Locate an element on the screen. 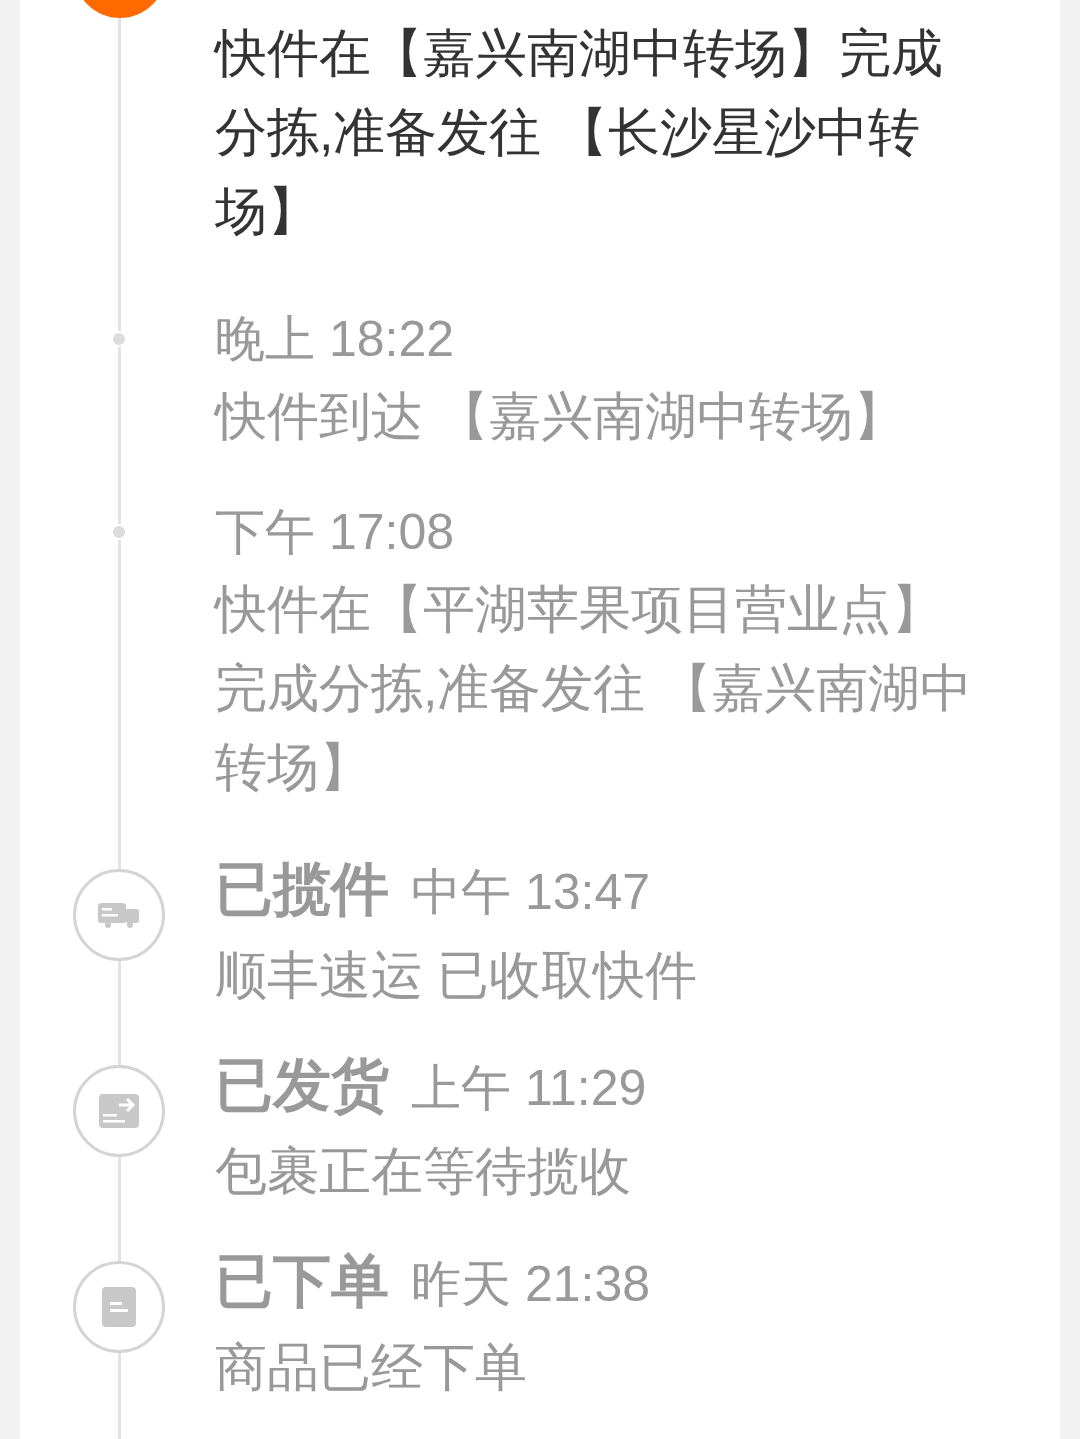  event-description: 快件到达 【嘉兴南湖中转场】 is located at coordinates (561, 416).